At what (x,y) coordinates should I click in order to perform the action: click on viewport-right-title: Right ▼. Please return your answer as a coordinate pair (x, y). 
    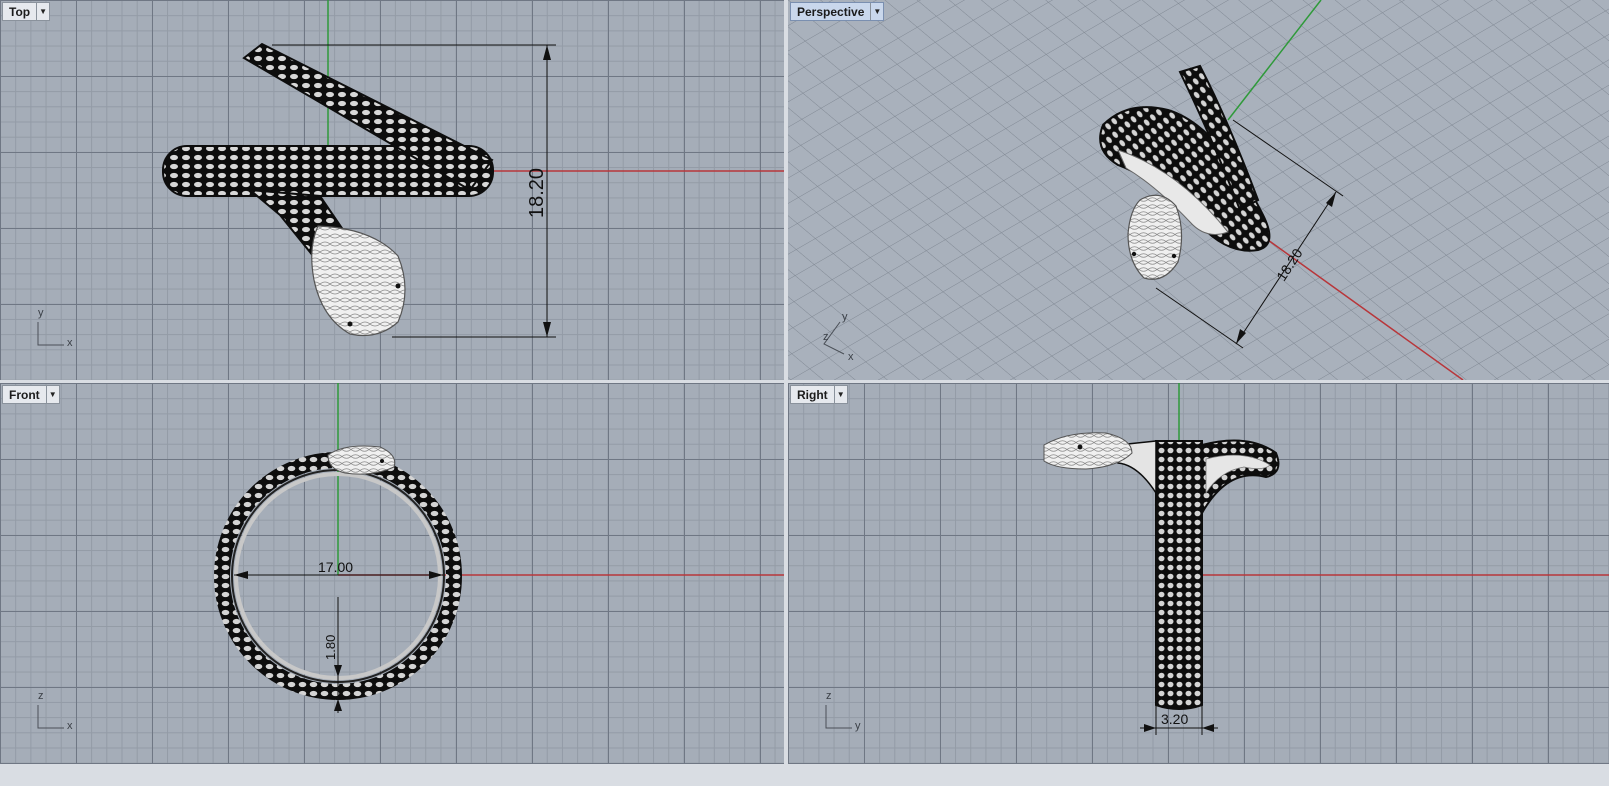
    Looking at the image, I should click on (819, 394).